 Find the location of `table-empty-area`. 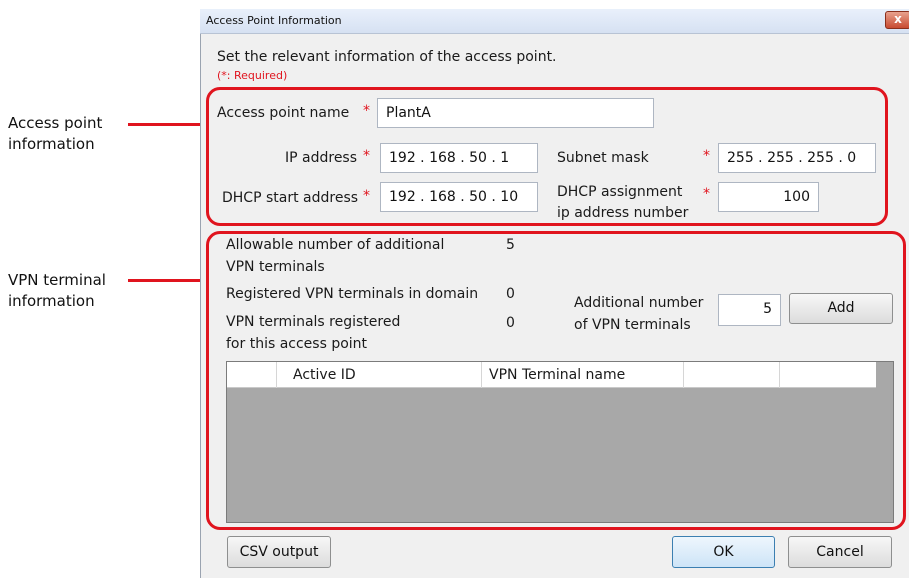

table-empty-area is located at coordinates (884, 442).